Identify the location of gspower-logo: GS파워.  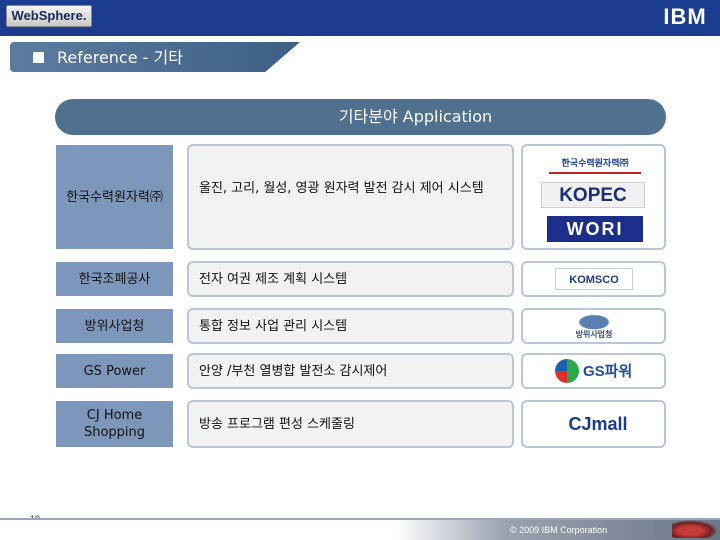
(608, 371).